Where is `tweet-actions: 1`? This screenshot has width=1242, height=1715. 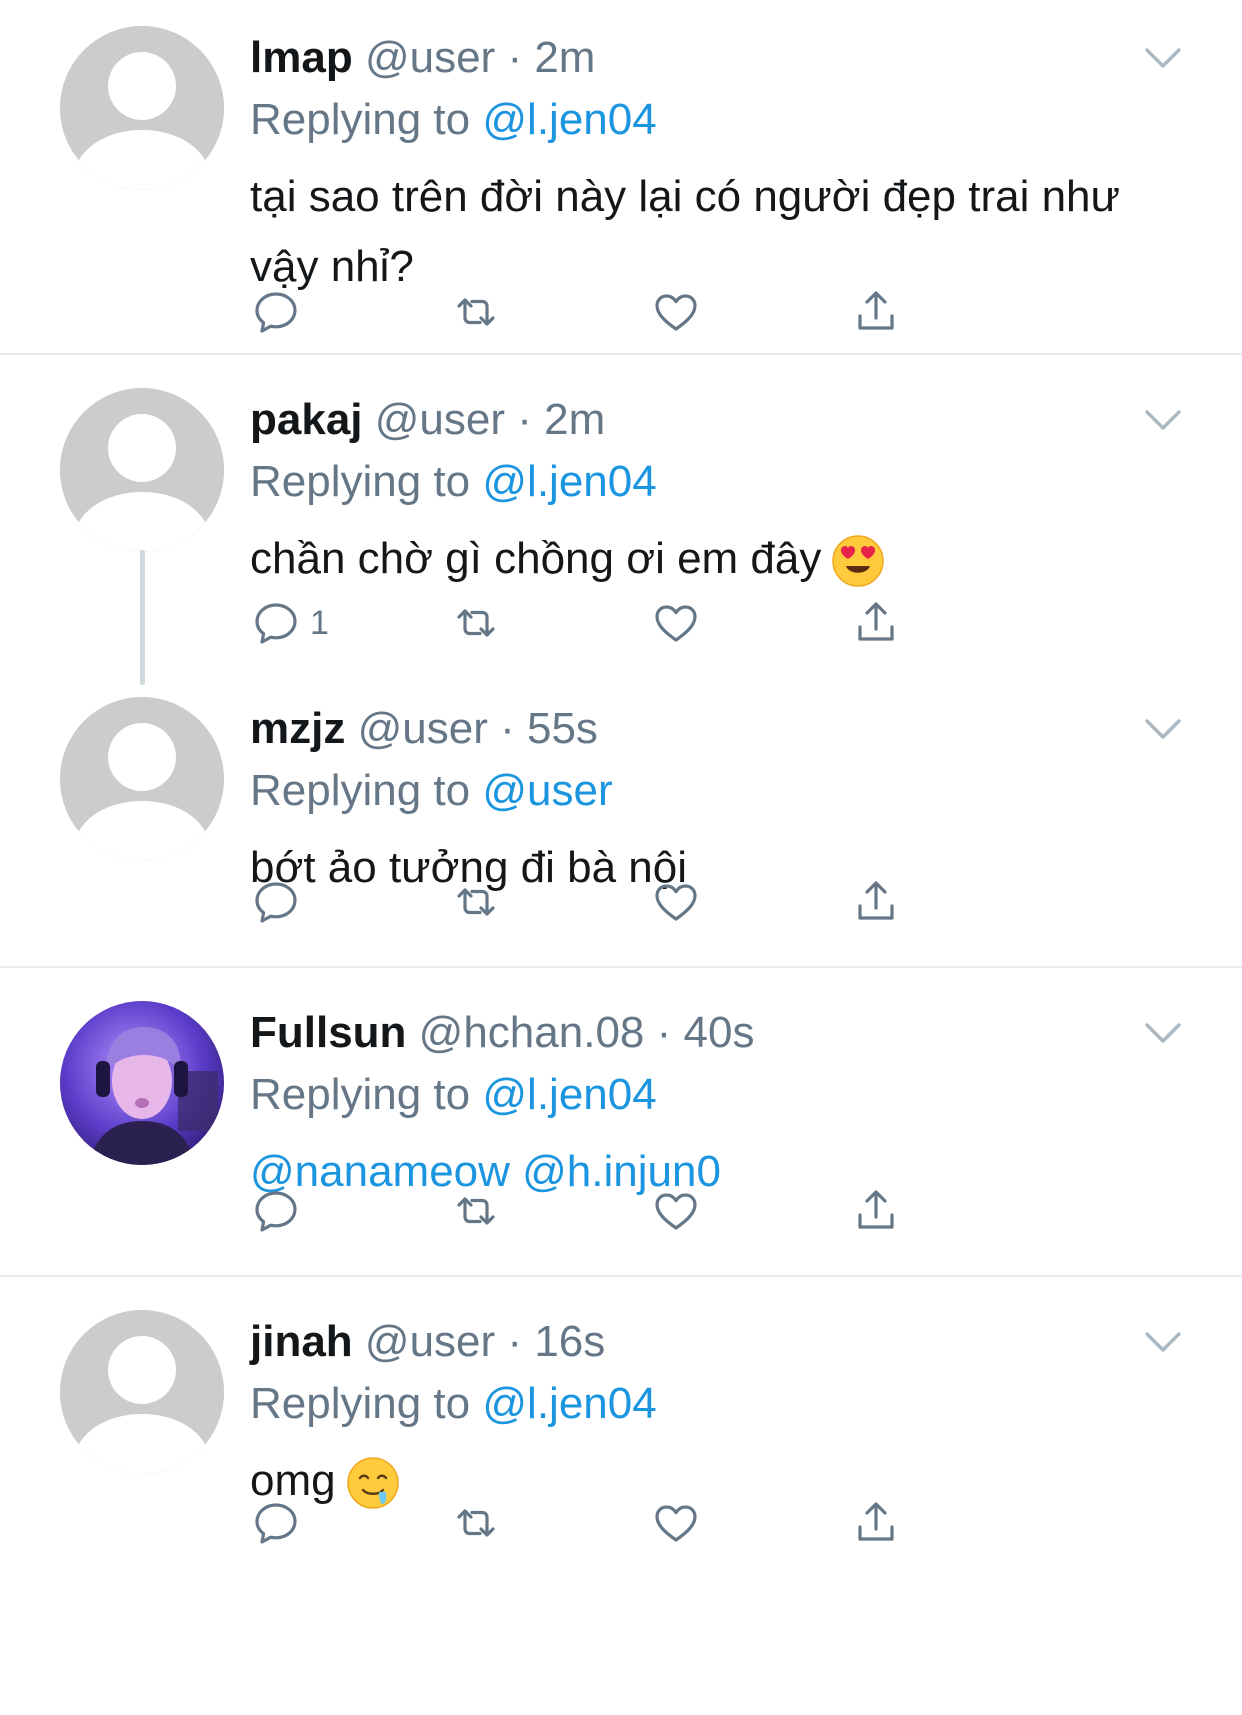
tweet-actions: 1 is located at coordinates (630, 623).